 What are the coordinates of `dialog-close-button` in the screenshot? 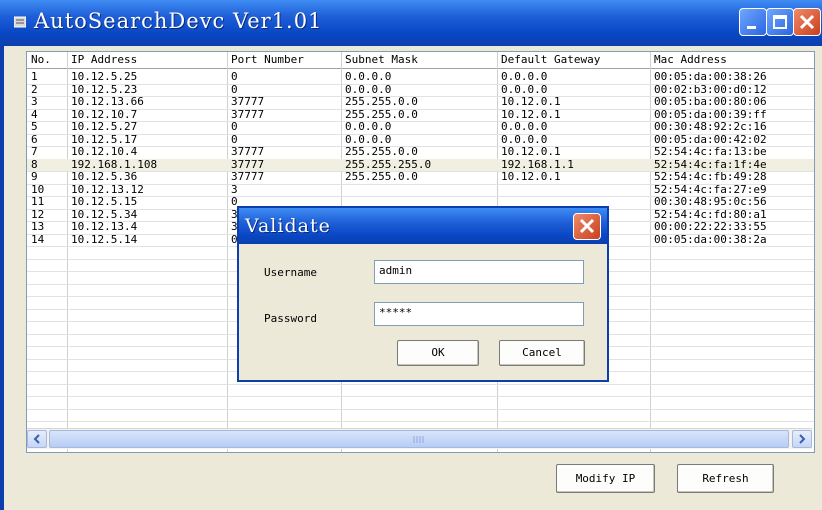 It's located at (587, 226).